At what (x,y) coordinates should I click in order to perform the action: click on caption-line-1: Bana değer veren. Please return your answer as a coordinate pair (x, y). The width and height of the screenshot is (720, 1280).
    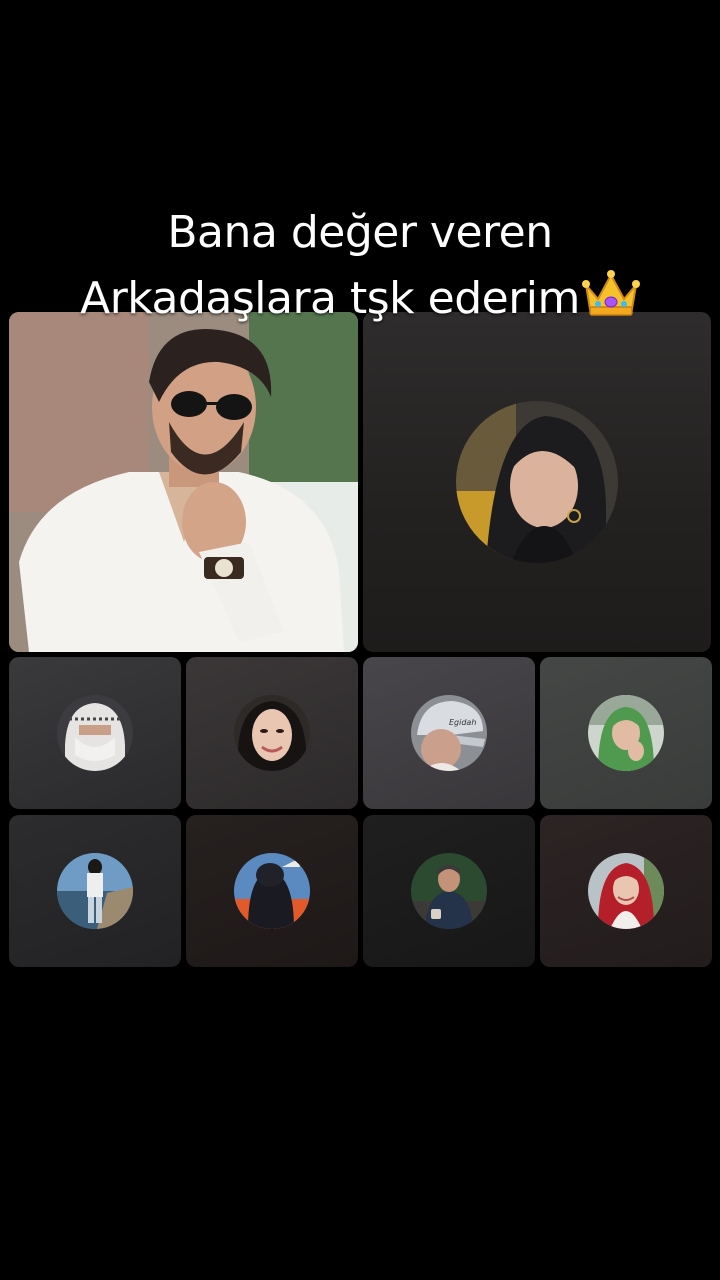
    Looking at the image, I should click on (360, 232).